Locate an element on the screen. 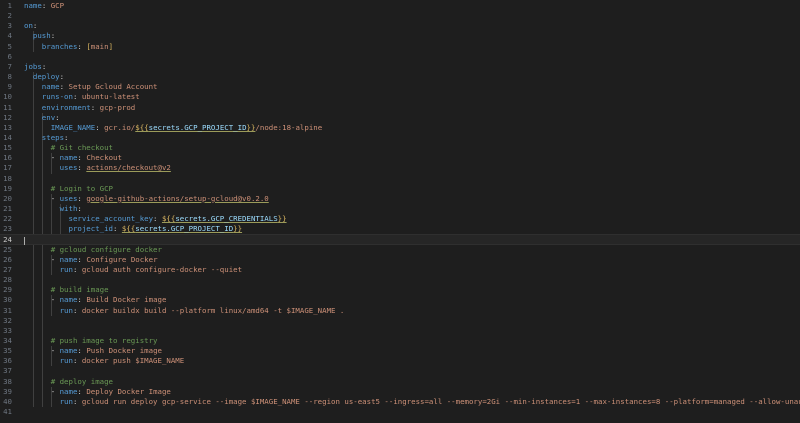 The height and width of the screenshot is (423, 800). code-line: 38 # deploy image is located at coordinates (400, 382).